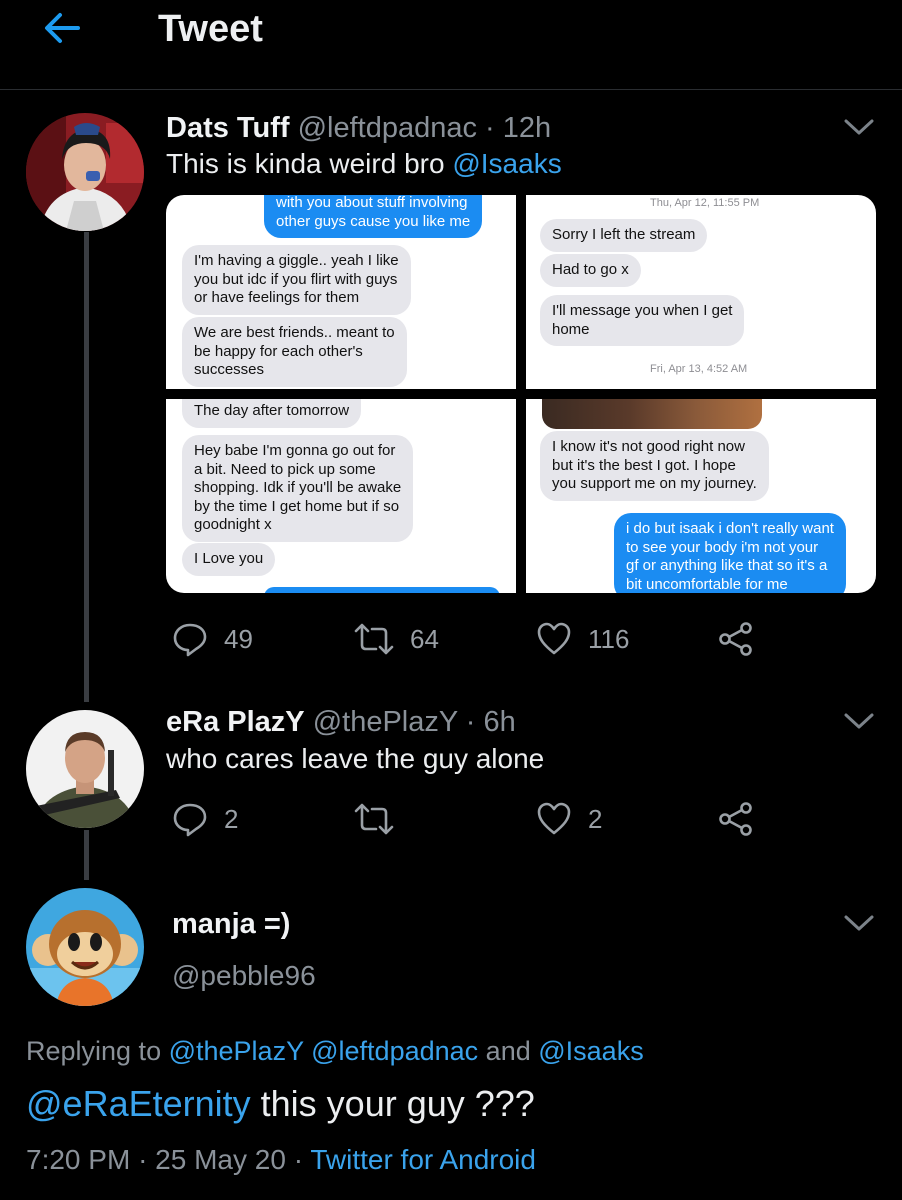 The image size is (902, 1200). Describe the element at coordinates (229, 559) in the screenshot. I see `message-bubble: I Love you` at that location.